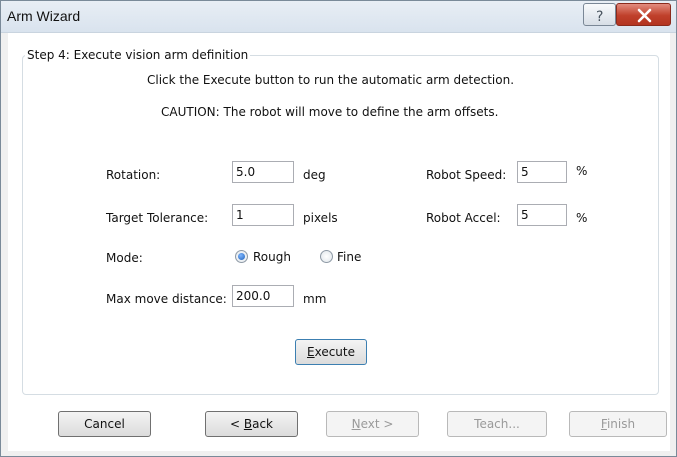 The width and height of the screenshot is (677, 457). I want to click on next-button: Next >, so click(372, 424).